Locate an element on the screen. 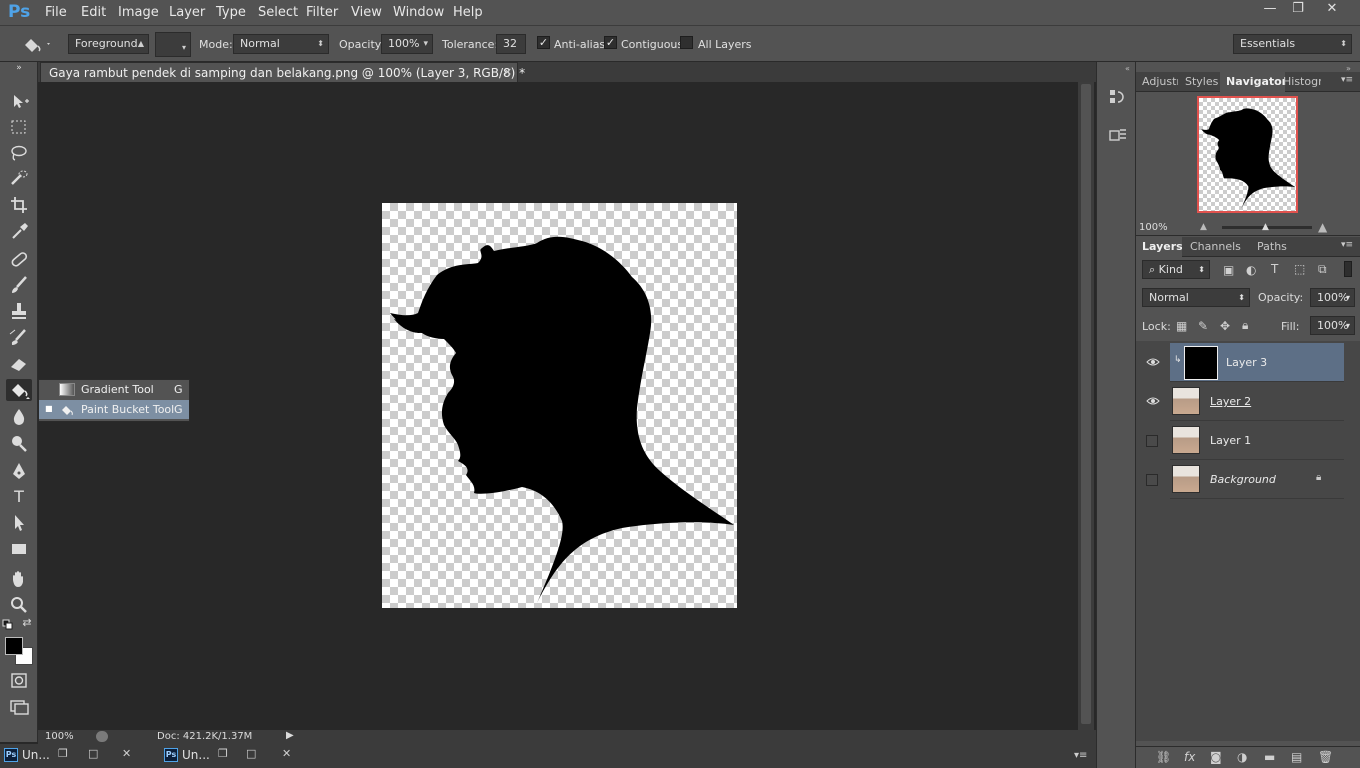 The height and width of the screenshot is (768, 1360). path-selection-tool-icon is located at coordinates (19, 523).